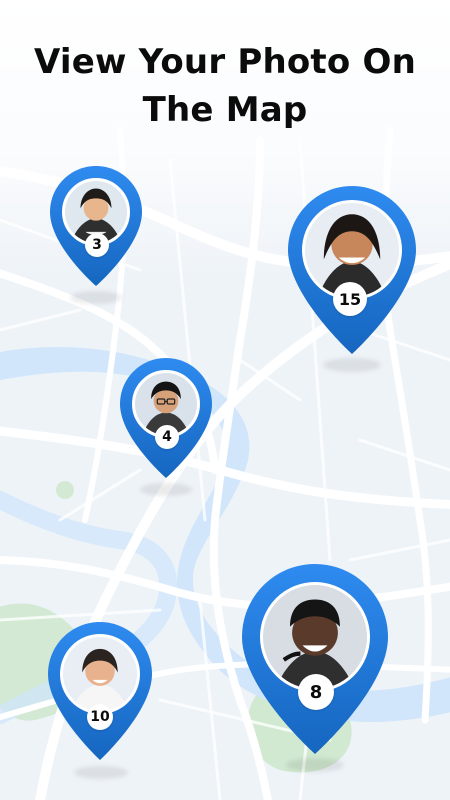 The image size is (450, 800). What do you see at coordinates (316, 692) in the screenshot?
I see `photo-count-badge: 8` at bounding box center [316, 692].